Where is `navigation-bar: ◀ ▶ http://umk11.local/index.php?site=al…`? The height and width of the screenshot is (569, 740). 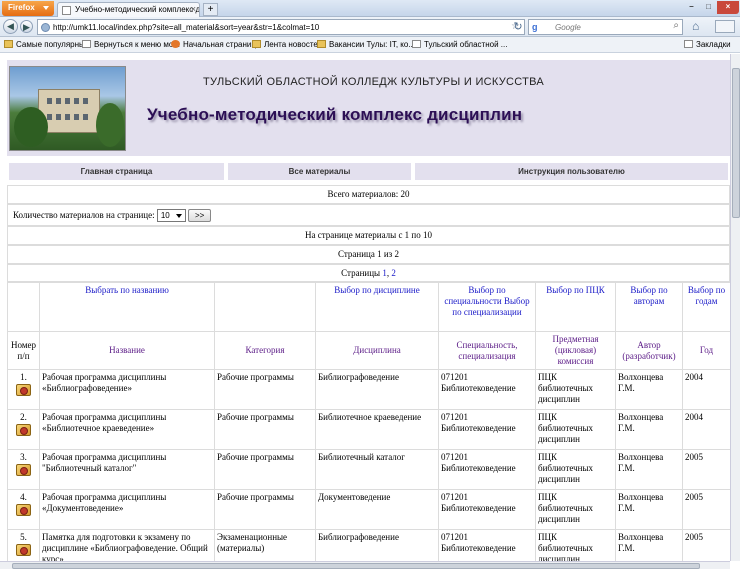 navigation-bar: ◀ ▶ http://umk11.local/index.php?site=al… is located at coordinates (370, 27).